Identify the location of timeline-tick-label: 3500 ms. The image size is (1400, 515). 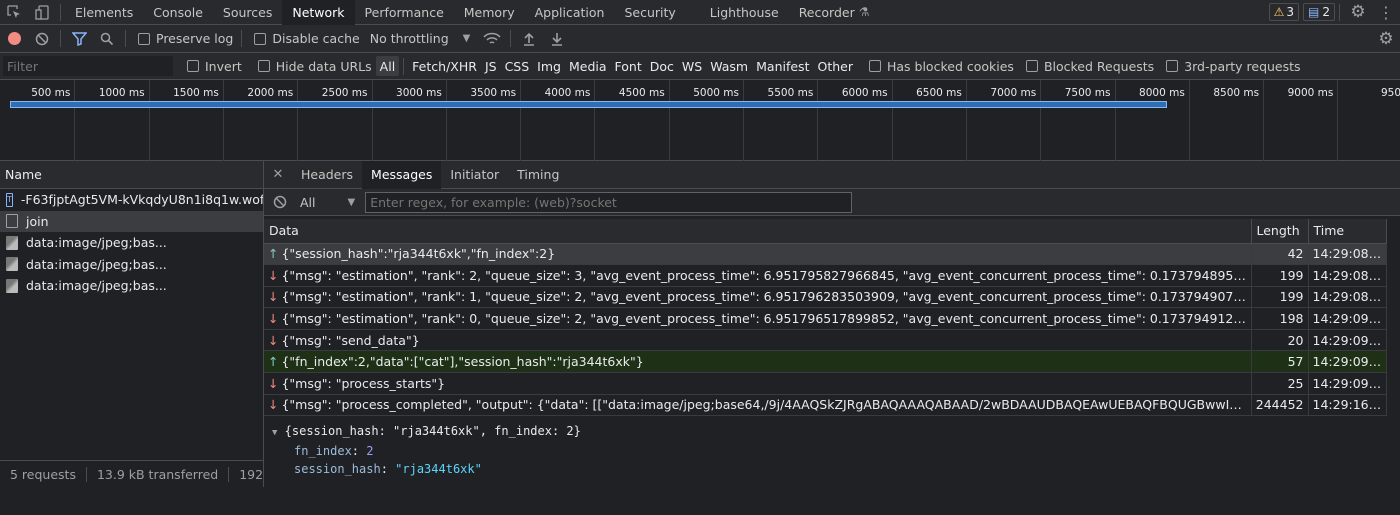
(493, 93).